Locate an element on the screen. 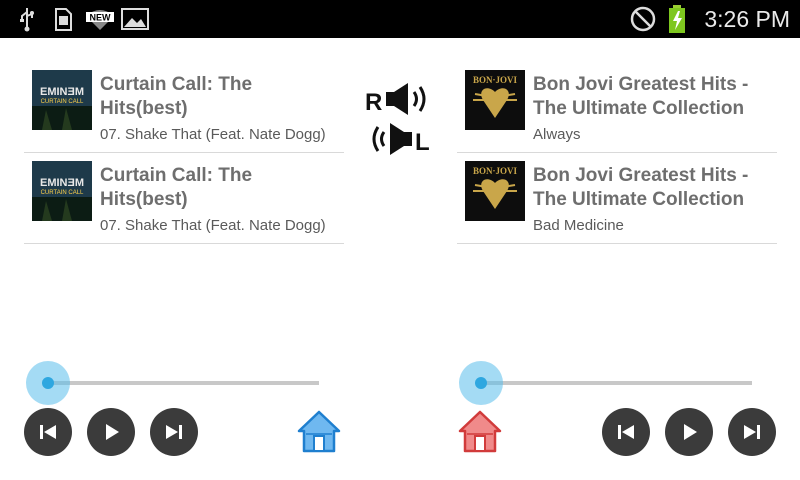 The width and height of the screenshot is (800, 480). left-play-button is located at coordinates (111, 432).